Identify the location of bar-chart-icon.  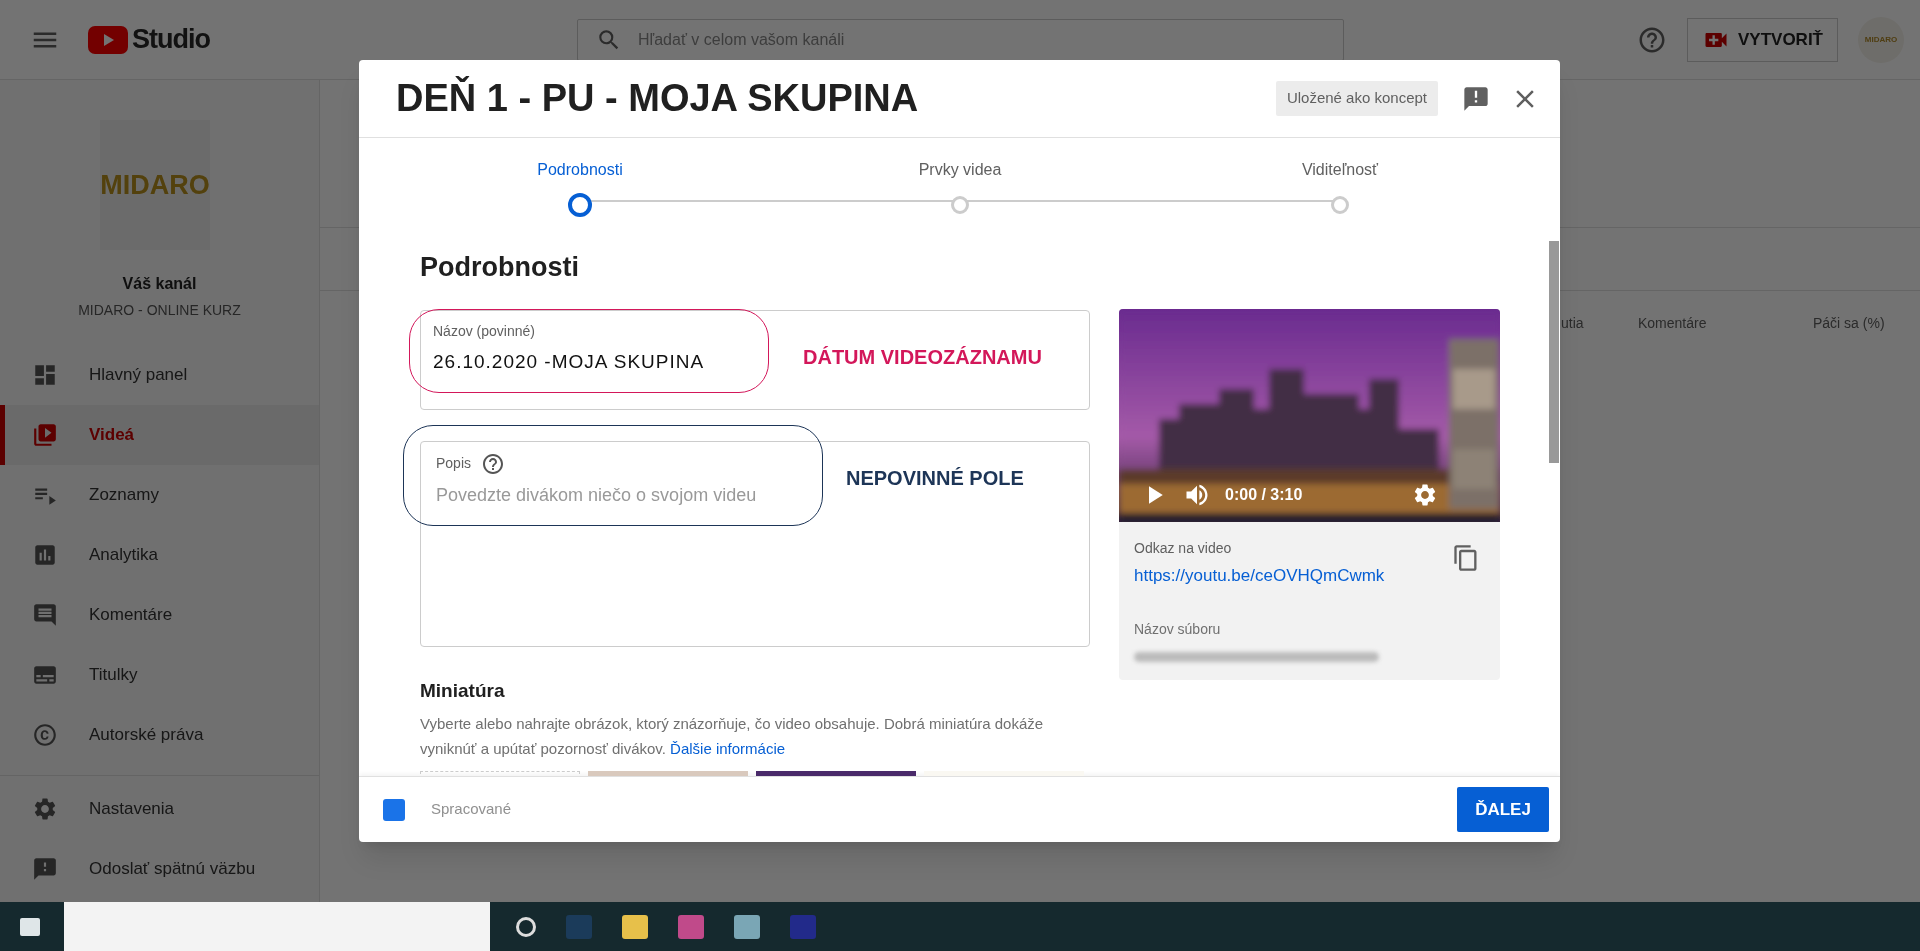
(45, 555).